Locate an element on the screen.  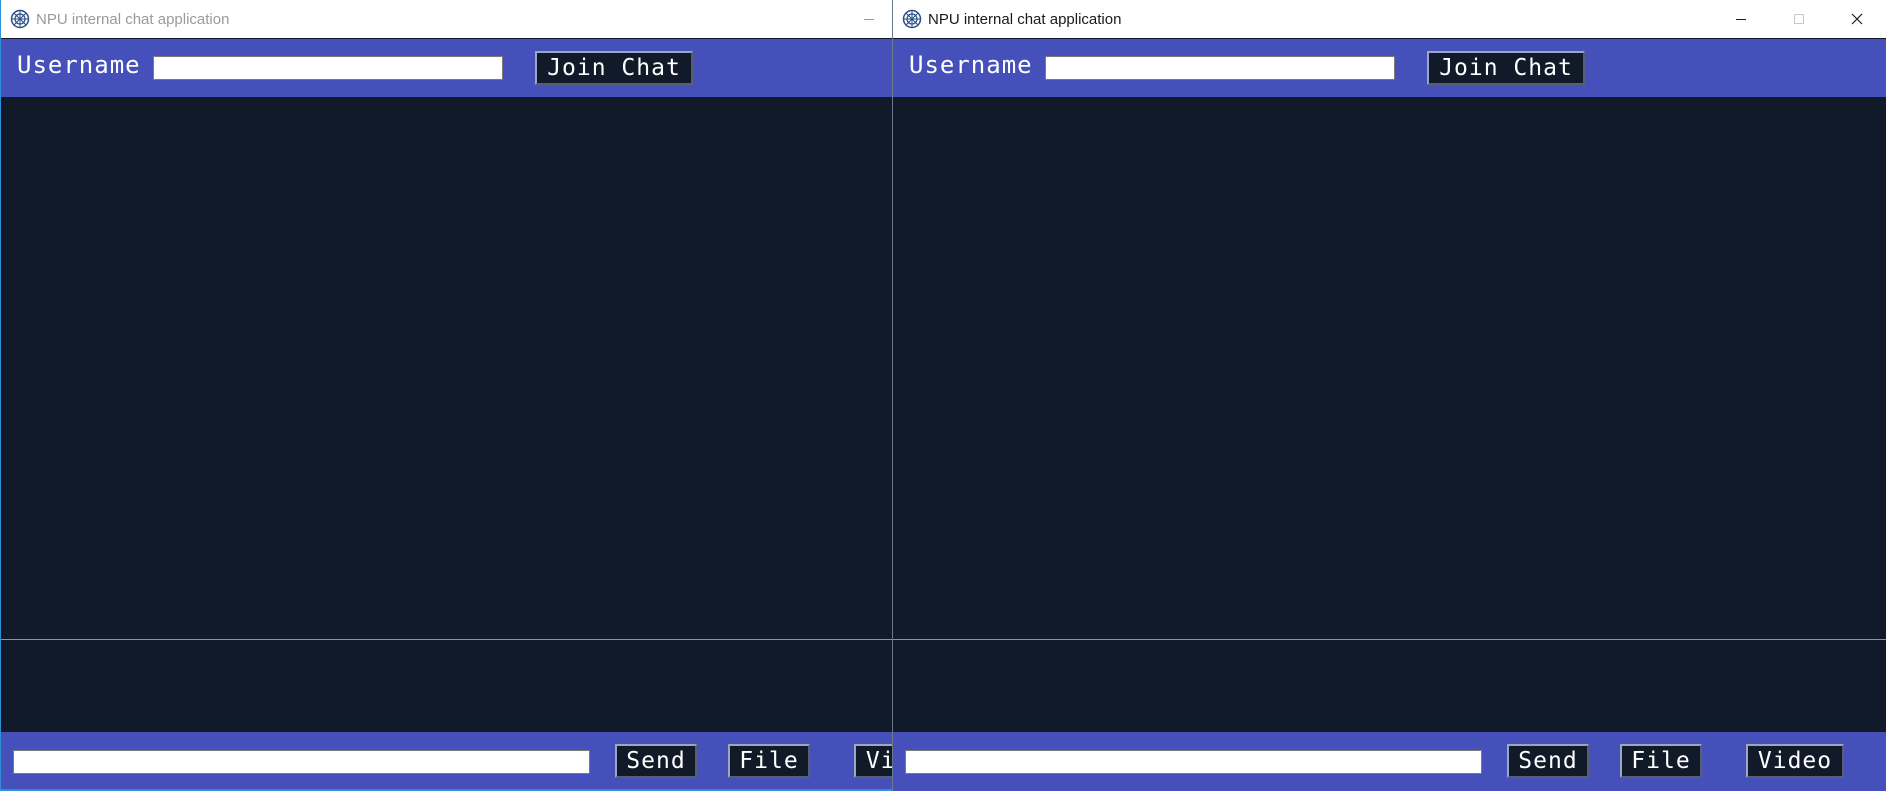
maximize-icon is located at coordinates (1799, 19).